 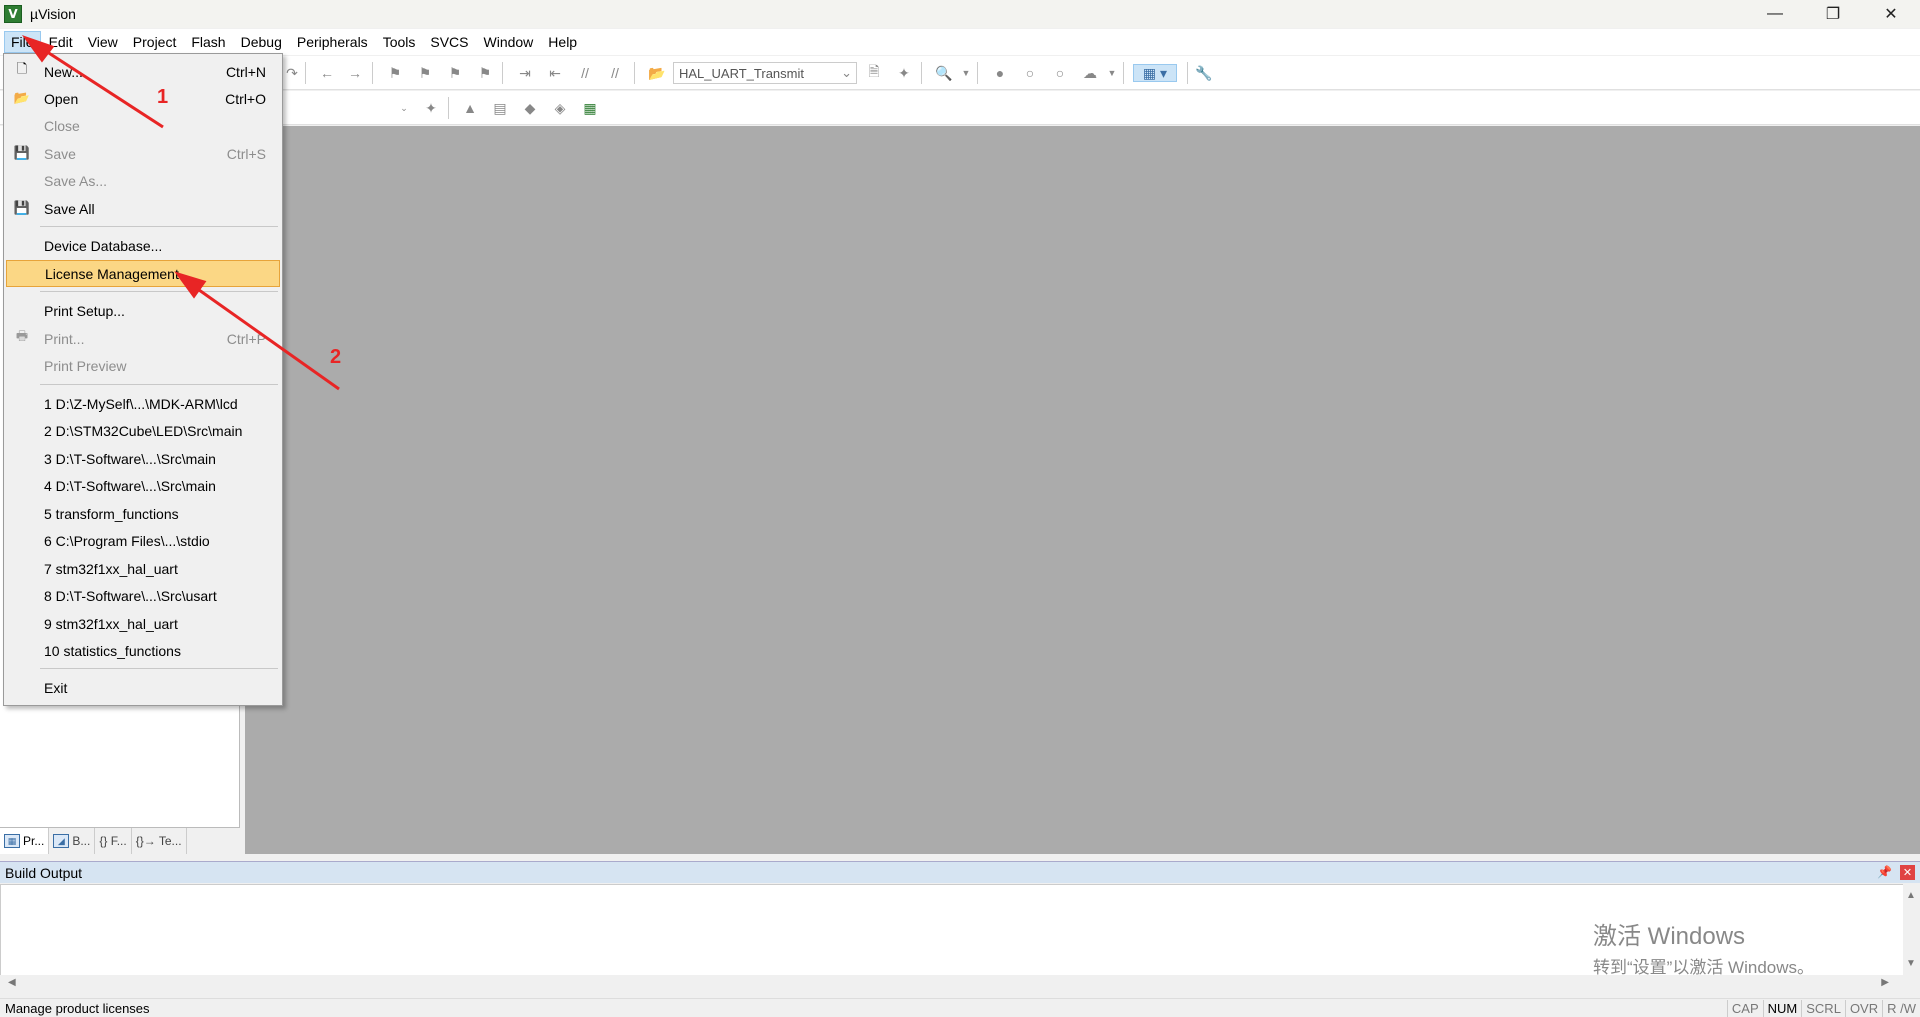 What do you see at coordinates (143, 430) in the screenshot?
I see `recent-file-item: 2 D:\STM32Cube\LED\Src\main` at bounding box center [143, 430].